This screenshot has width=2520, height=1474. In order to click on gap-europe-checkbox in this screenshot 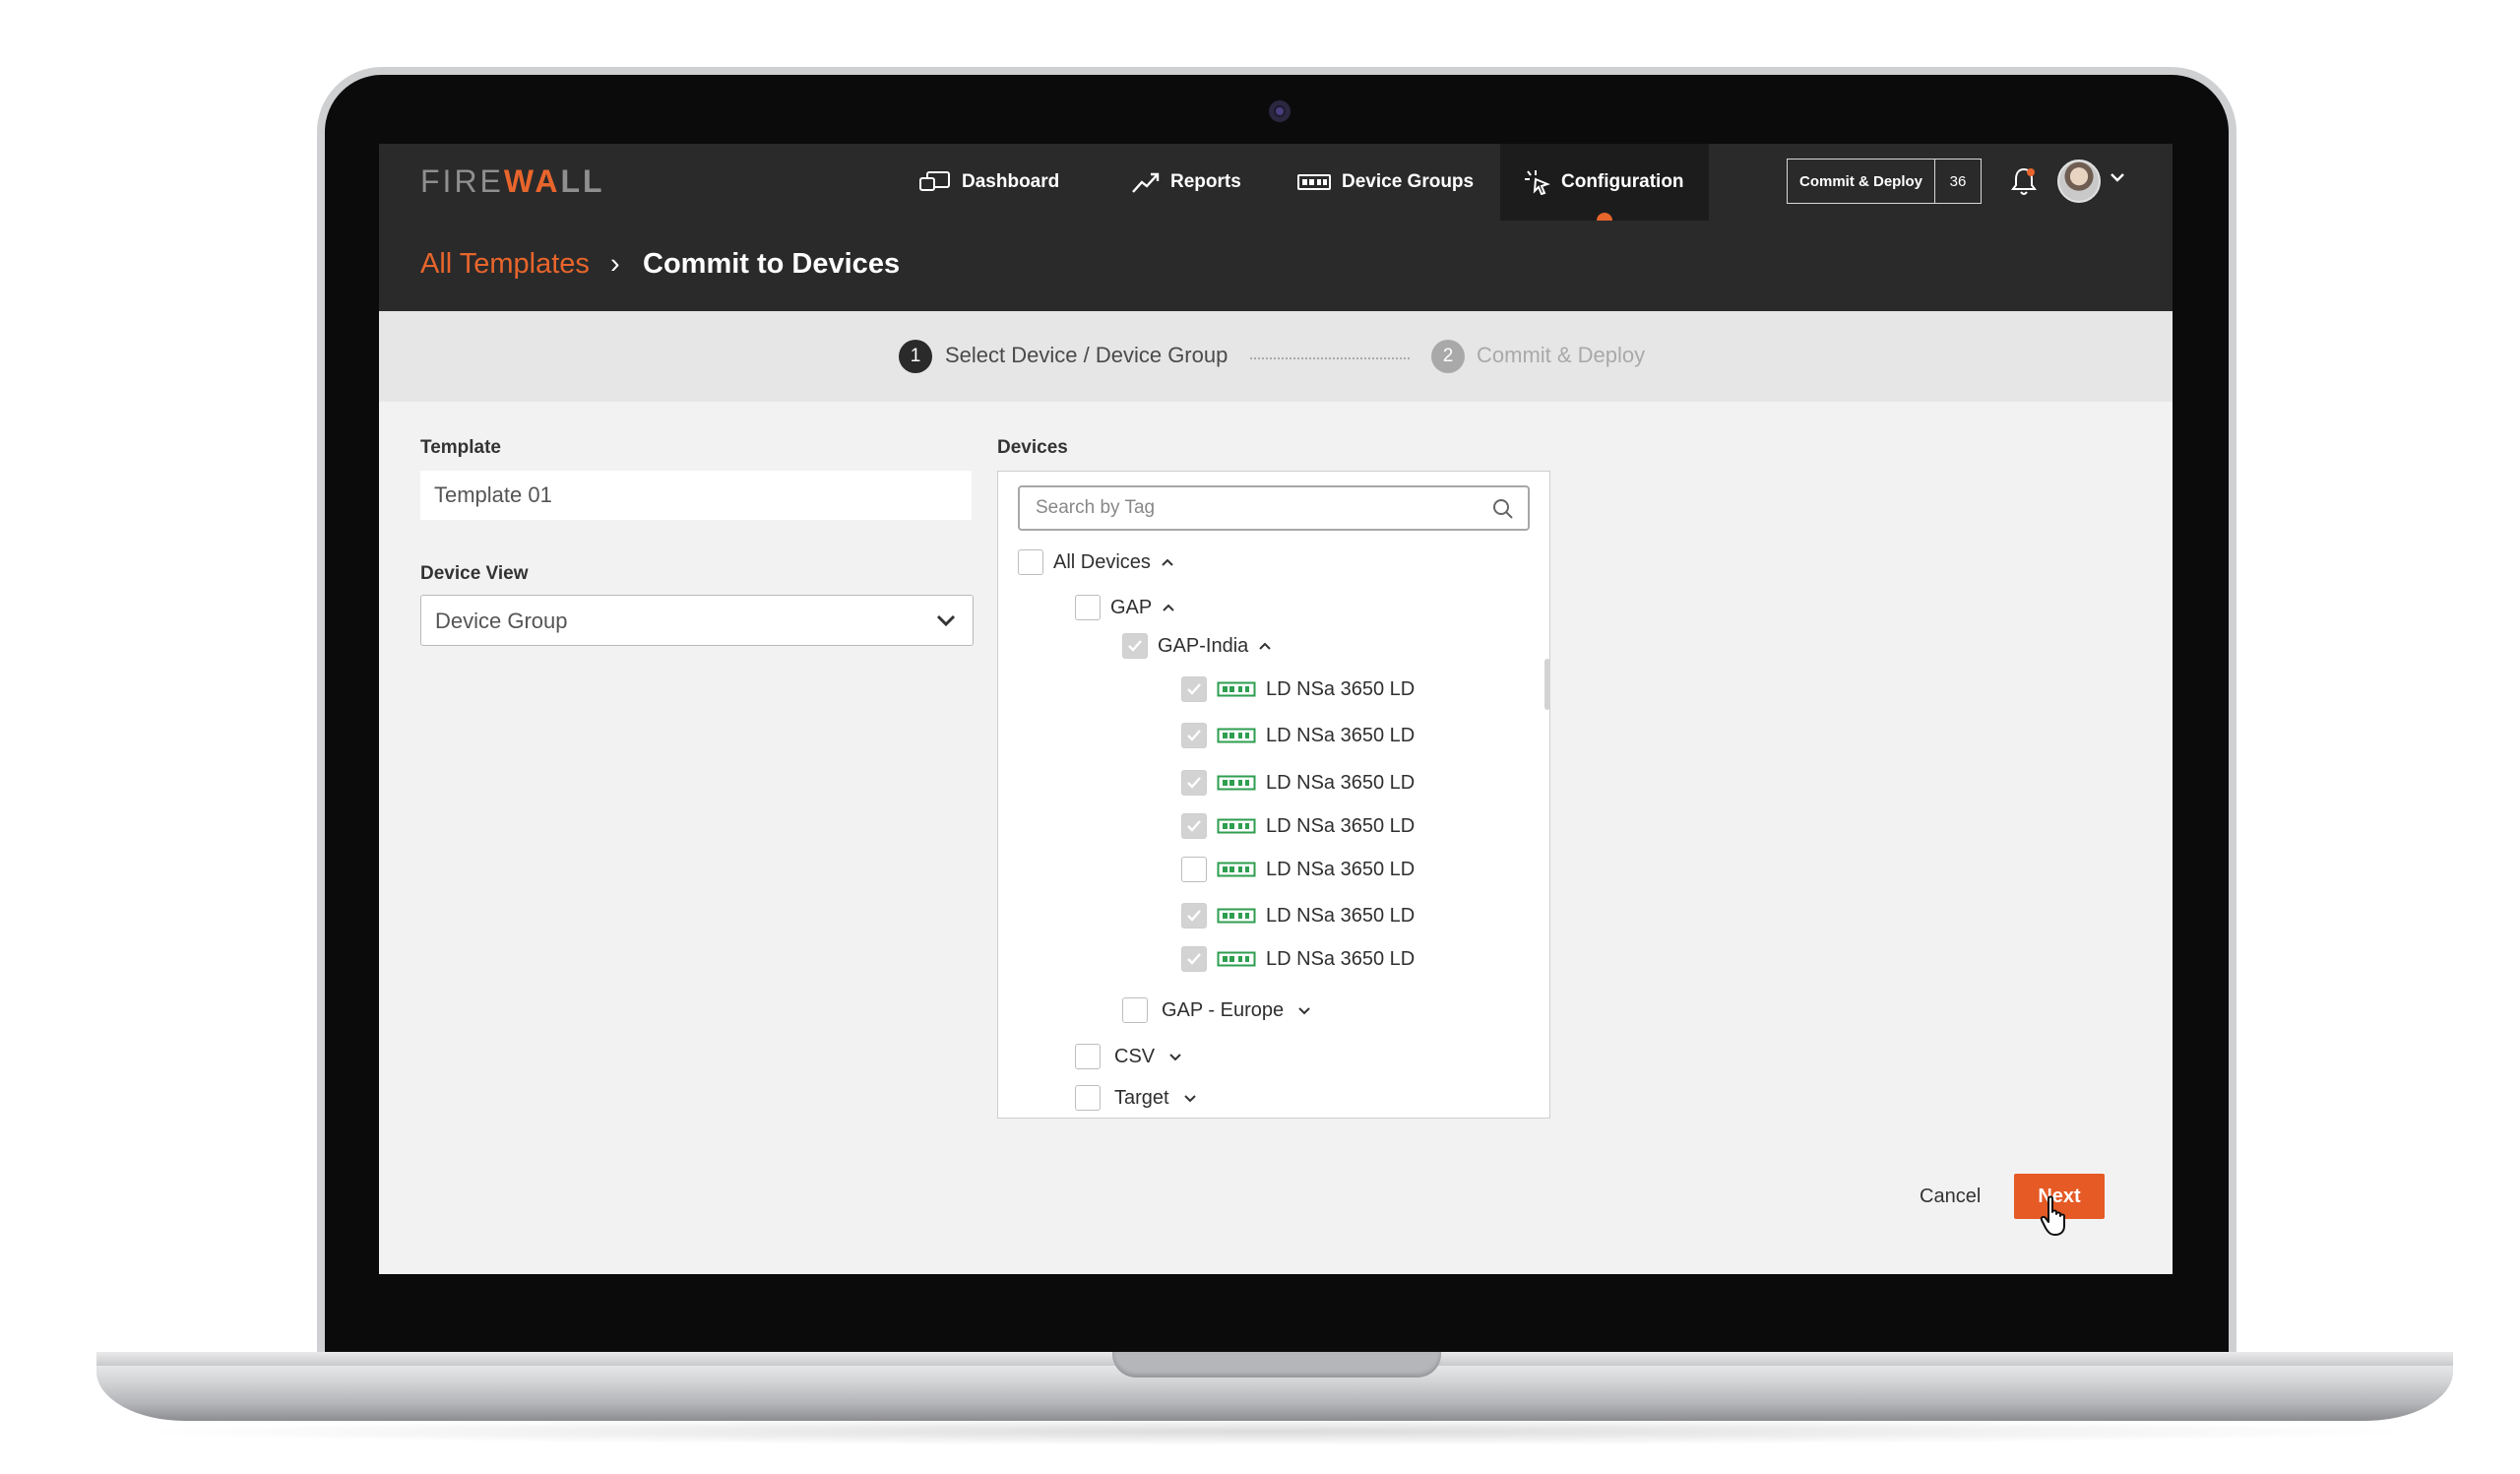, I will do `click(1135, 1010)`.